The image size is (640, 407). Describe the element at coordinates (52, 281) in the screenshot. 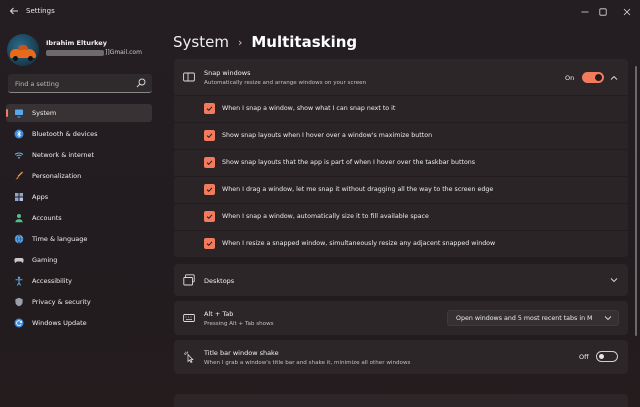

I see `sidebar-item-label: Accessibility` at that location.